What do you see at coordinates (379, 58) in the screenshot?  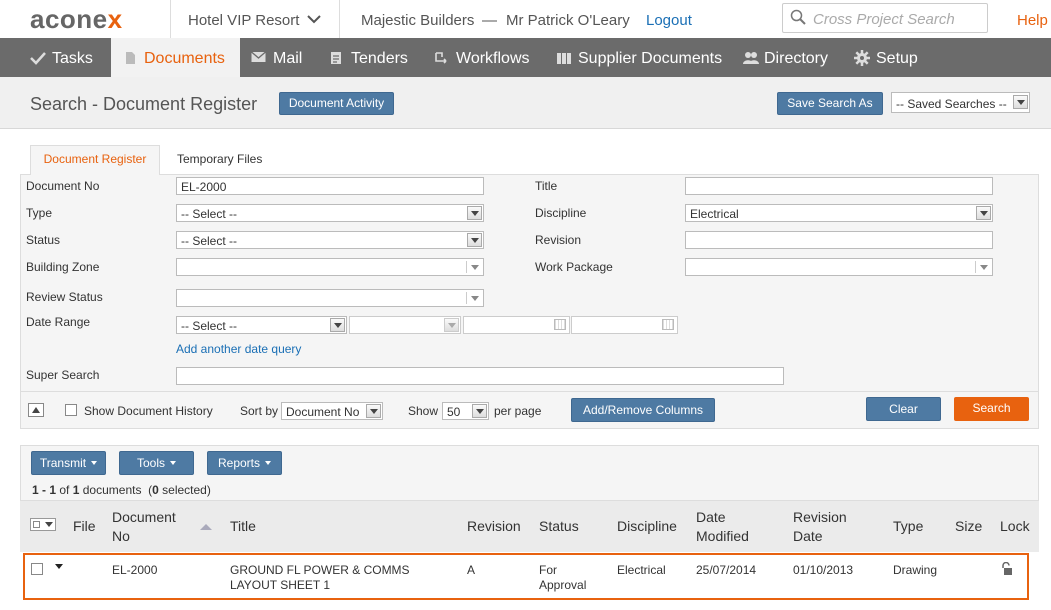 I see `nav-tenders-label: Tenders` at bounding box center [379, 58].